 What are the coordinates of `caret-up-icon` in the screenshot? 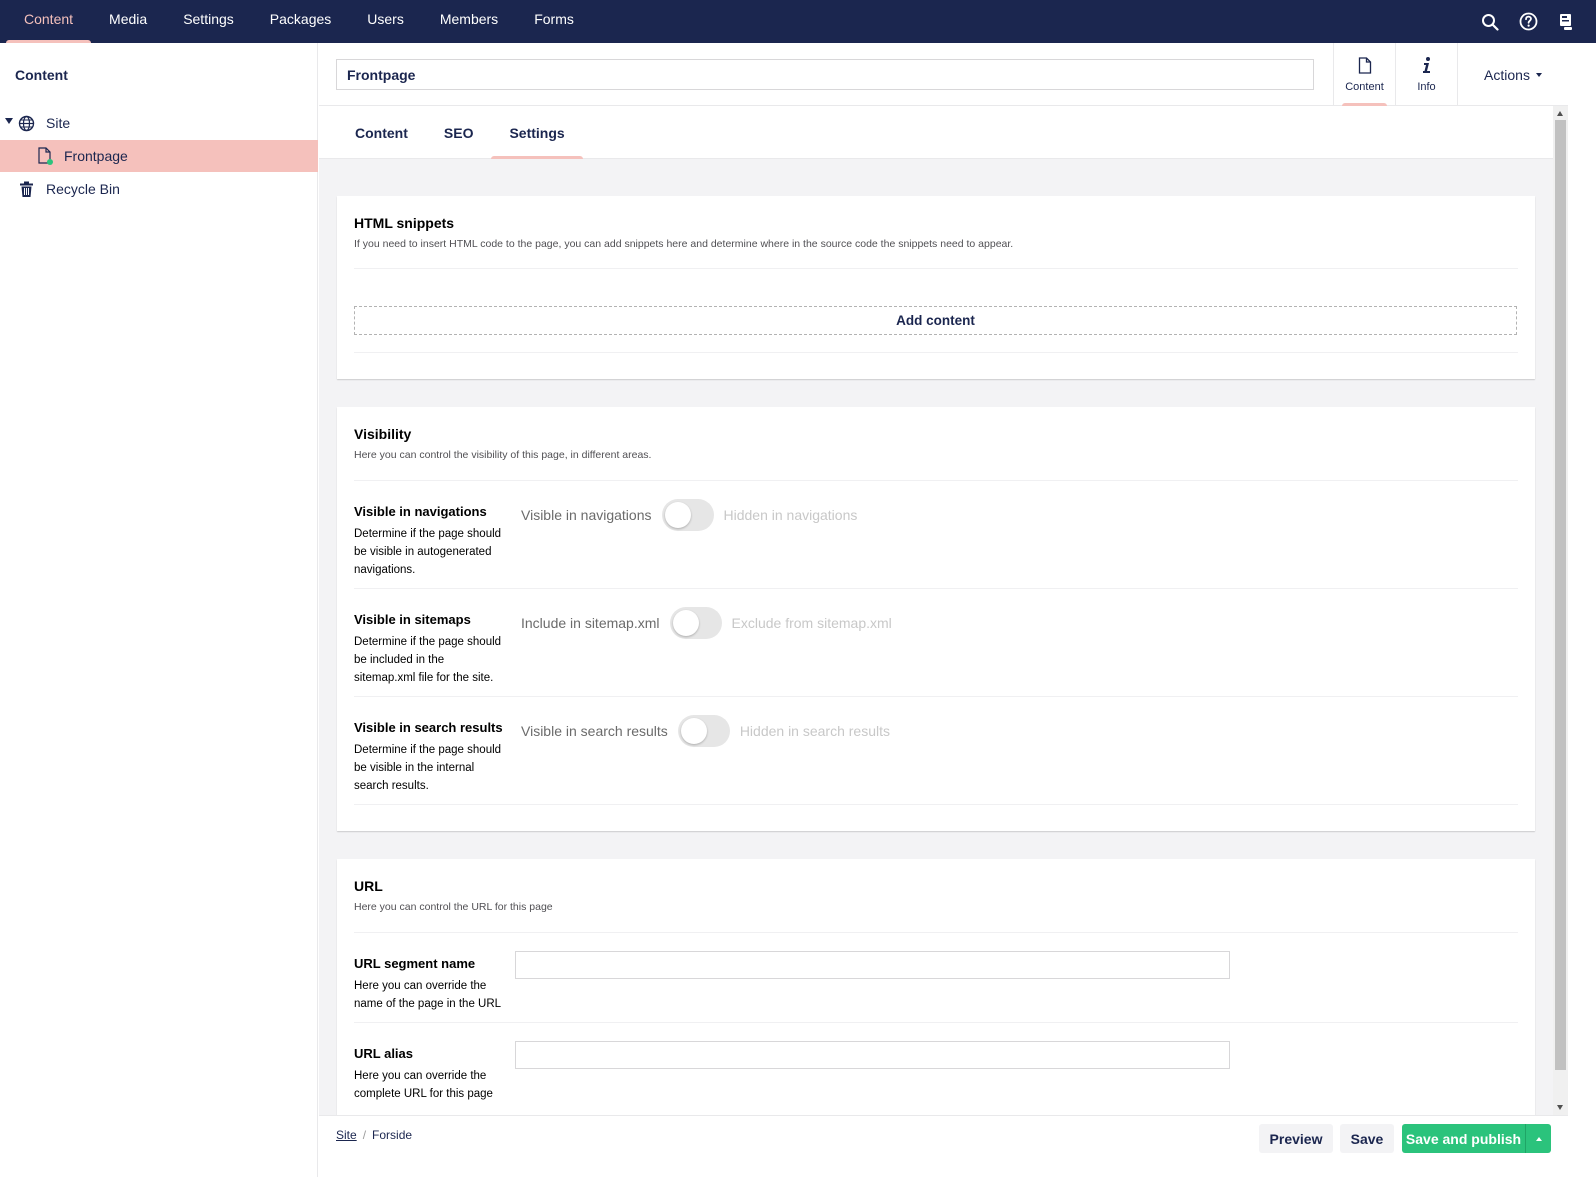 It's located at (1538, 1138).